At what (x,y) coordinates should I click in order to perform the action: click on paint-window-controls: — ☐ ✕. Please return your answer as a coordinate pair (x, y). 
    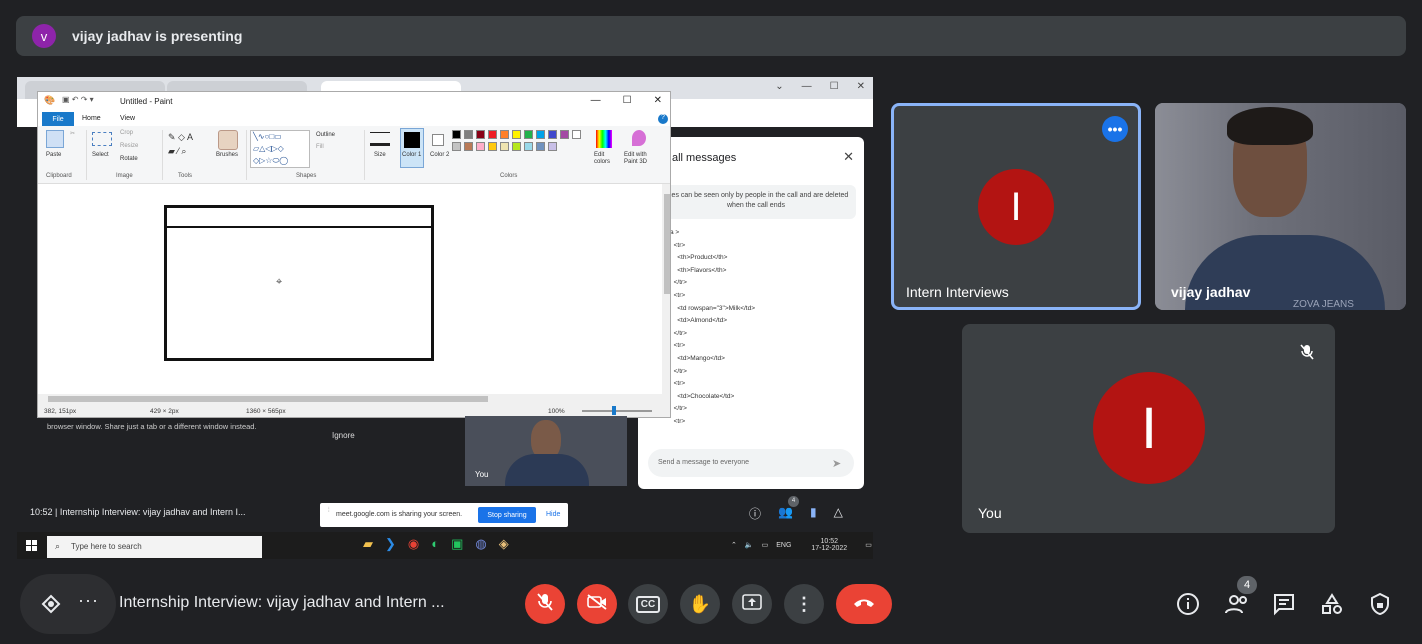
    Looking at the image, I should click on (626, 100).